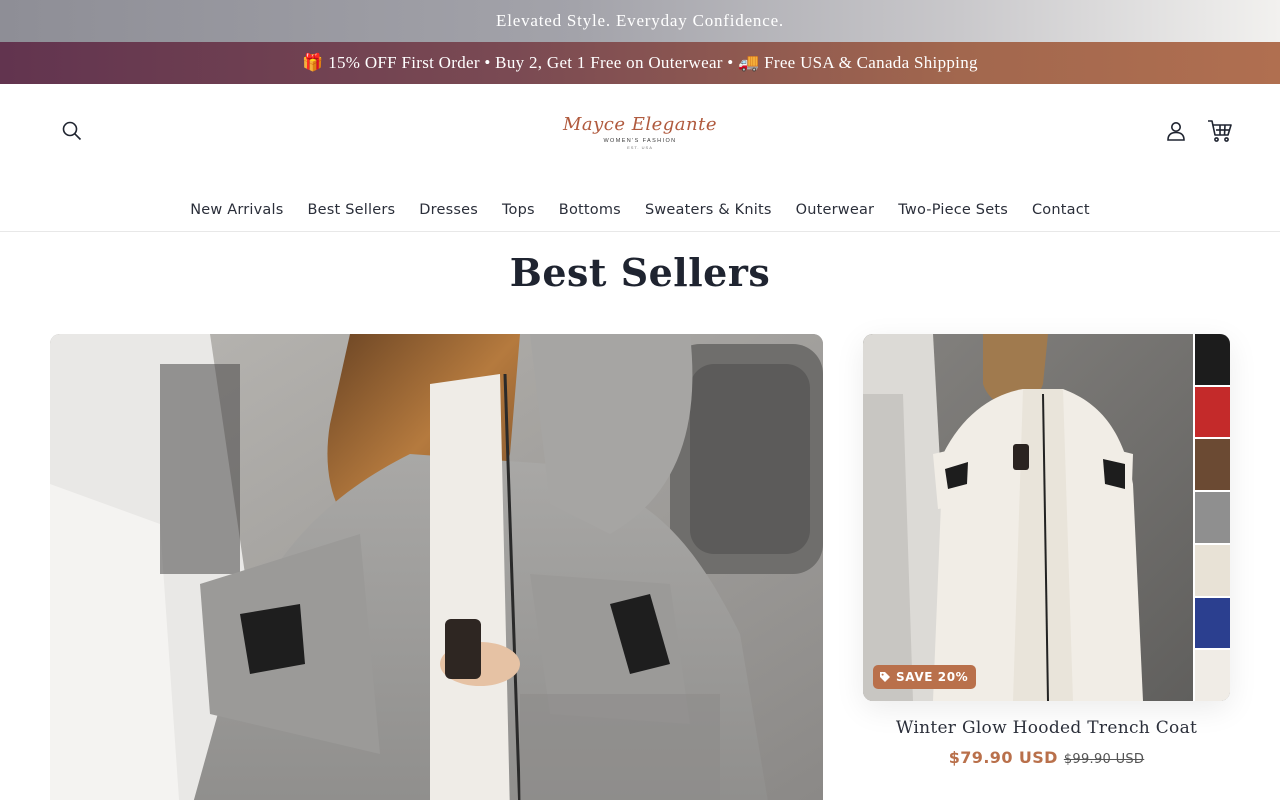  Describe the element at coordinates (1212, 412) in the screenshot. I see `swatch-red` at that location.